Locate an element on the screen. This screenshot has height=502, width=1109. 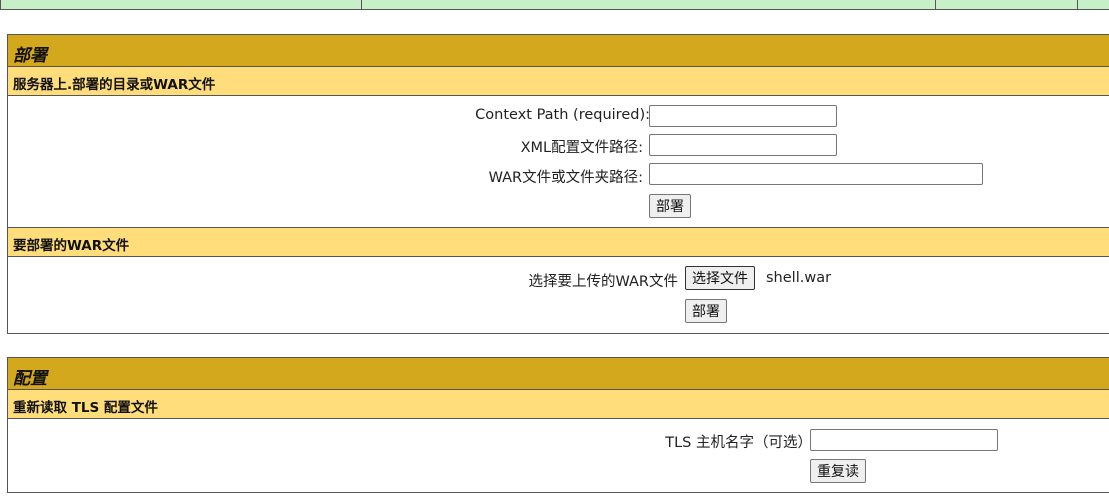
xml-path-label: XML配置文件路径: is located at coordinates (581, 148).